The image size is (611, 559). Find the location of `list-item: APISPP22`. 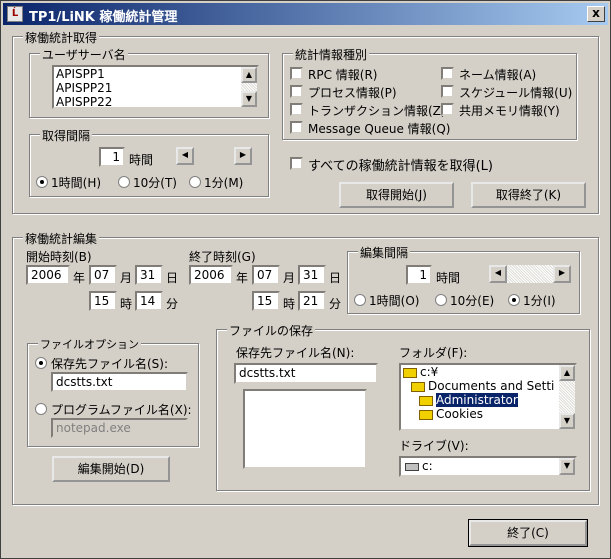

list-item: APISPP22 is located at coordinates (155, 101).